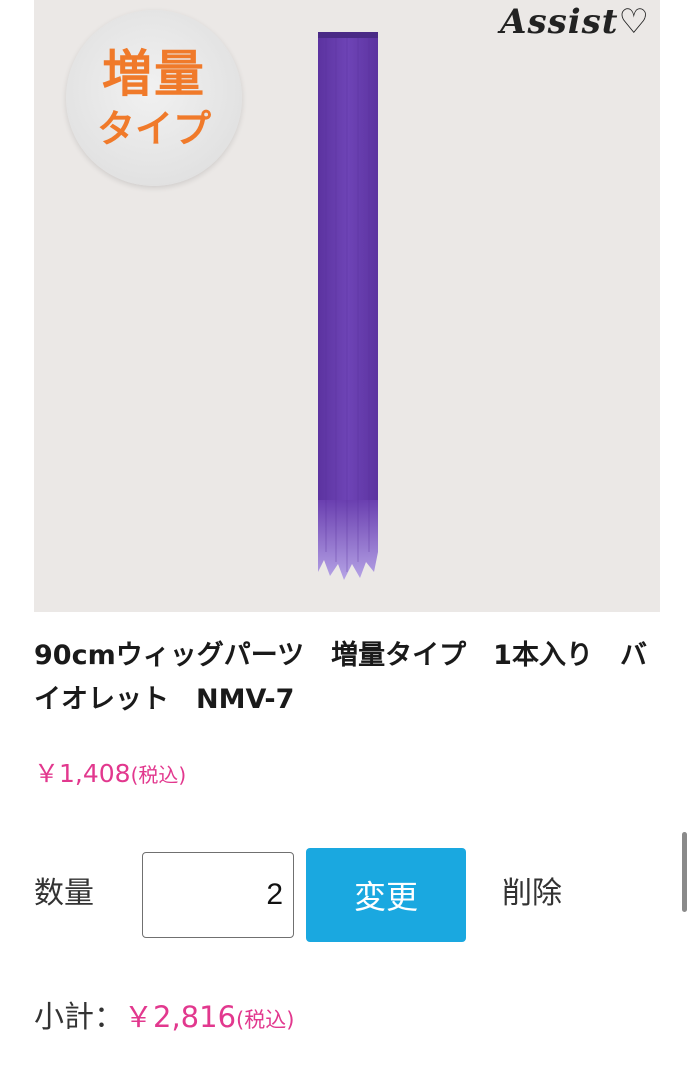 This screenshot has height=1080, width=696. Describe the element at coordinates (158, 775) in the screenshot. I see `unit-price-tax-note: (税込)` at that location.